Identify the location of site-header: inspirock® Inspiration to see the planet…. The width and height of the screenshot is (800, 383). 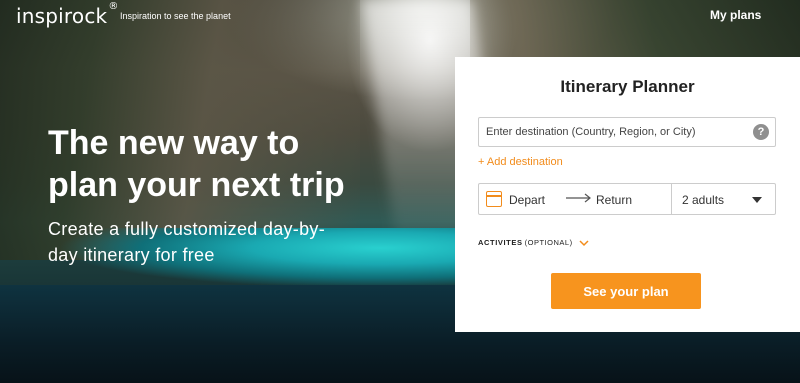
(400, 16).